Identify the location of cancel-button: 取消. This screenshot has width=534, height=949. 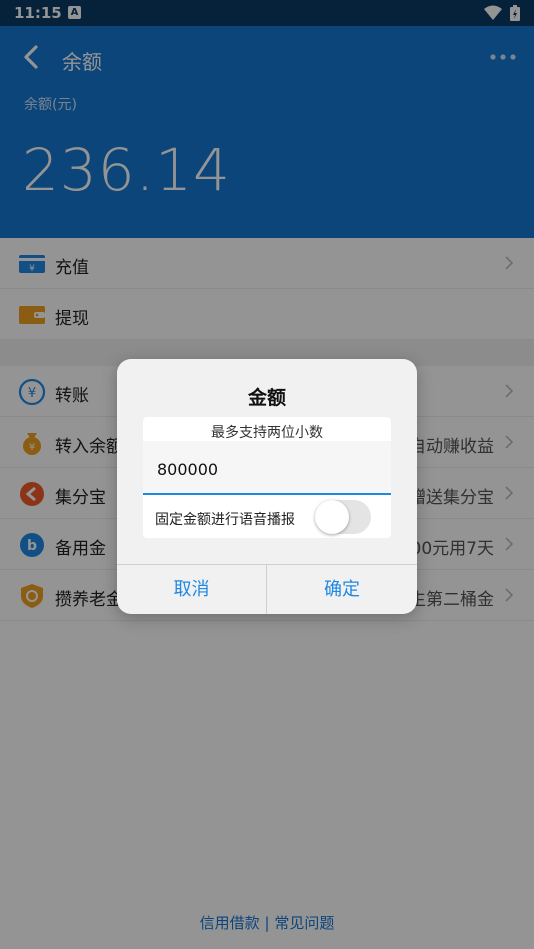
(192, 589).